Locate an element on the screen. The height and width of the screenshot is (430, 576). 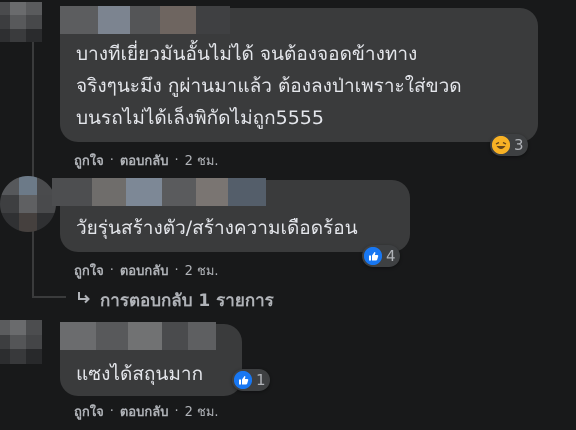
reaction-count: 3 is located at coordinates (509, 145).